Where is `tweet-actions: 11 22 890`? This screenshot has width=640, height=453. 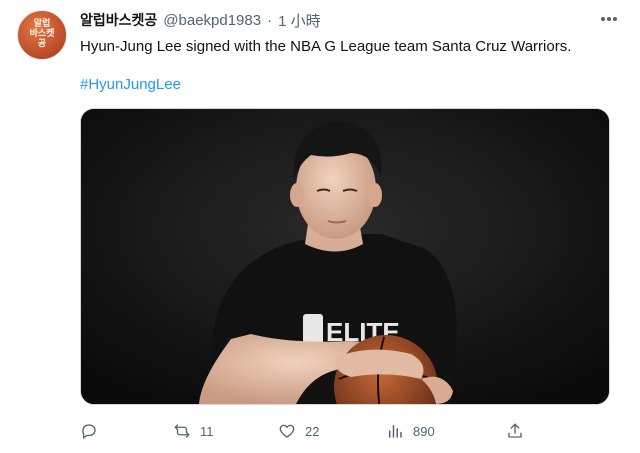
tweet-actions: 11 22 890 is located at coordinates (345, 431).